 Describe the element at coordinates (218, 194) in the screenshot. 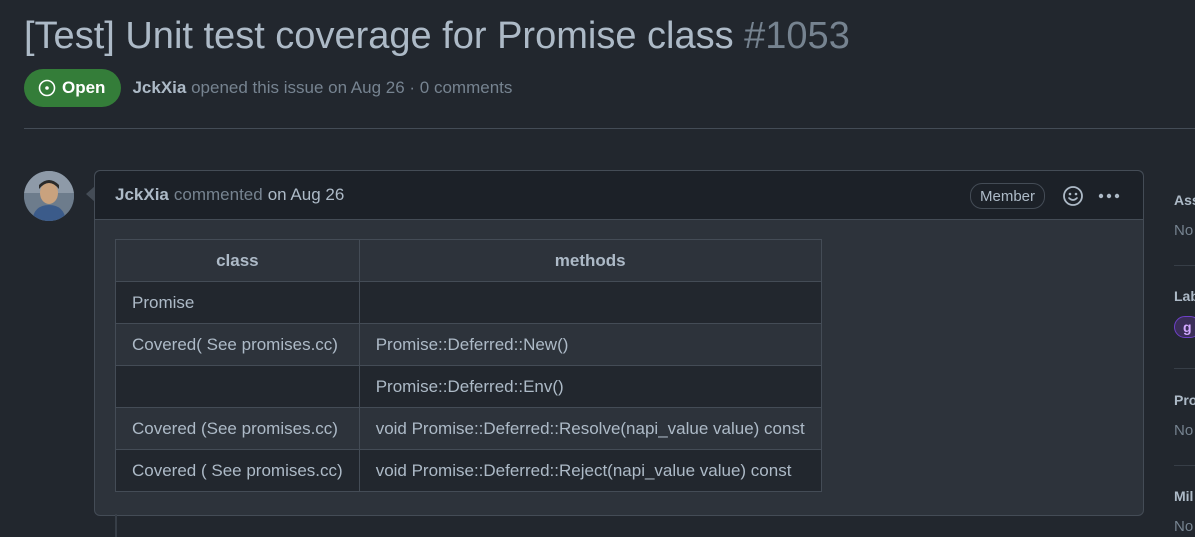

I see `comment-action: commented` at that location.